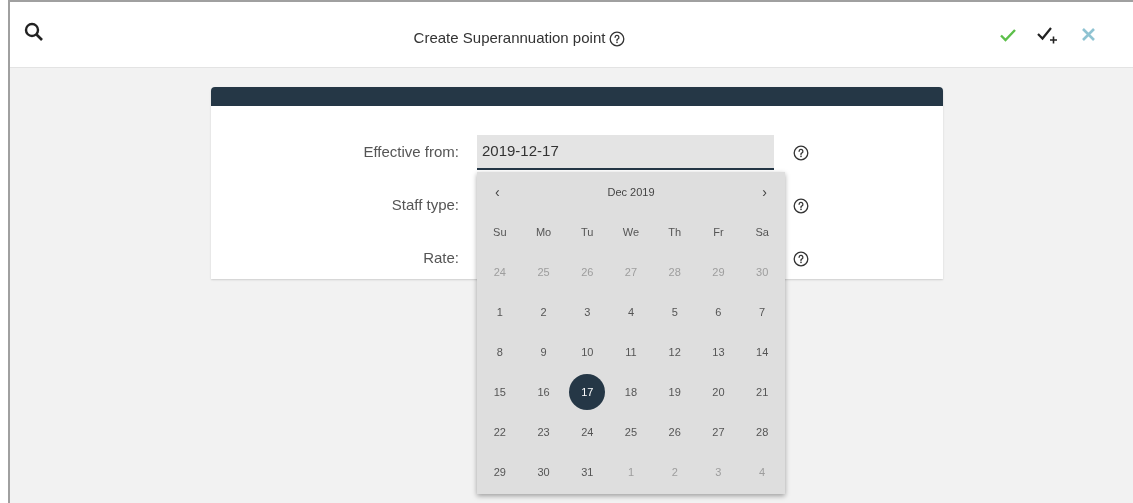 This screenshot has height=503, width=1133. I want to click on search-icon, so click(34, 31).